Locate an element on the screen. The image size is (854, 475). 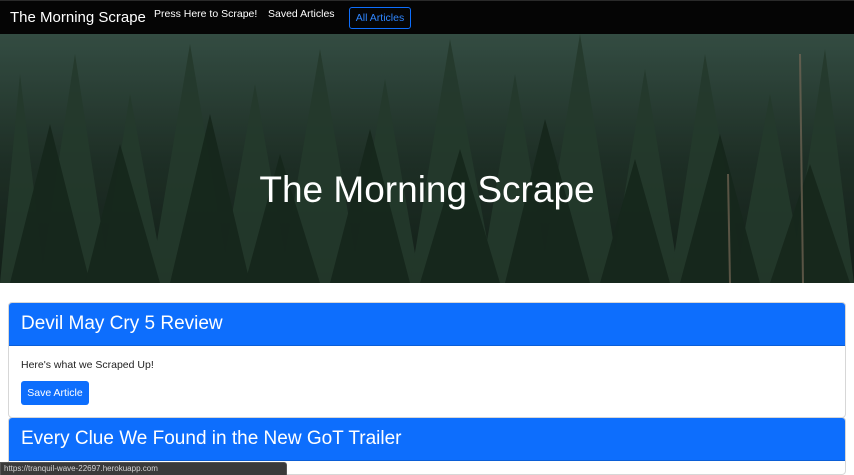
article-summary: Here's what we Scraped Up! is located at coordinates (87, 365).